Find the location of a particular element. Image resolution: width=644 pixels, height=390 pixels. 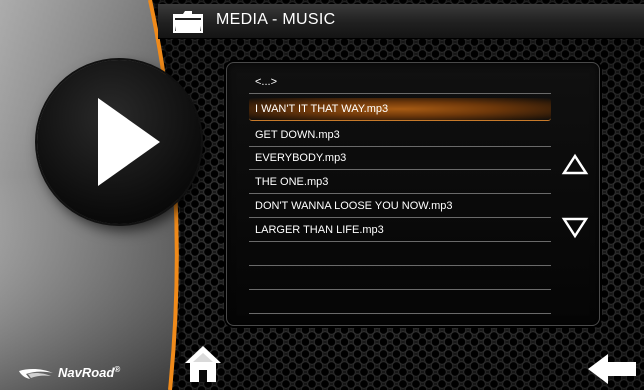

home-icon is located at coordinates (203, 364).